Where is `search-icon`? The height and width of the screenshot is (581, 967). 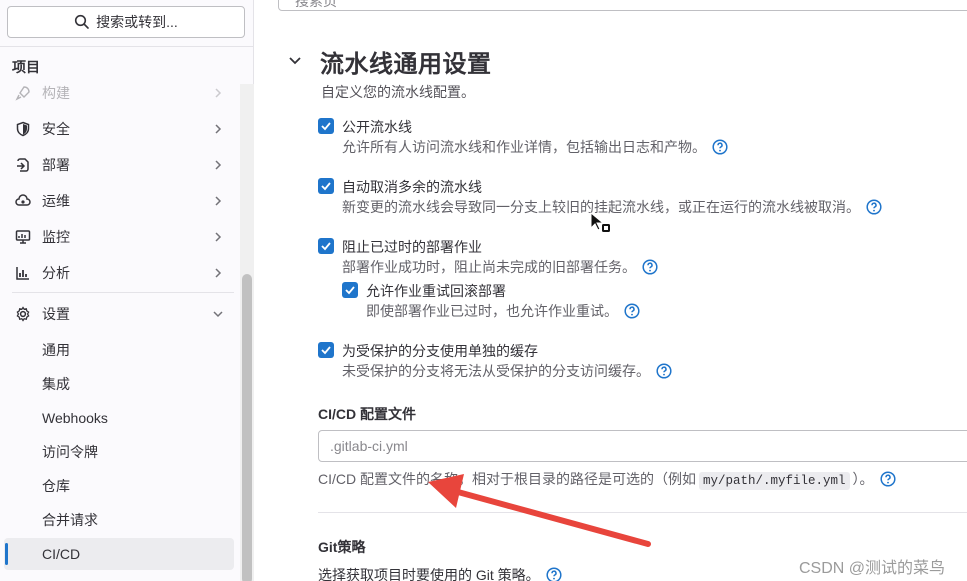
search-icon is located at coordinates (82, 21).